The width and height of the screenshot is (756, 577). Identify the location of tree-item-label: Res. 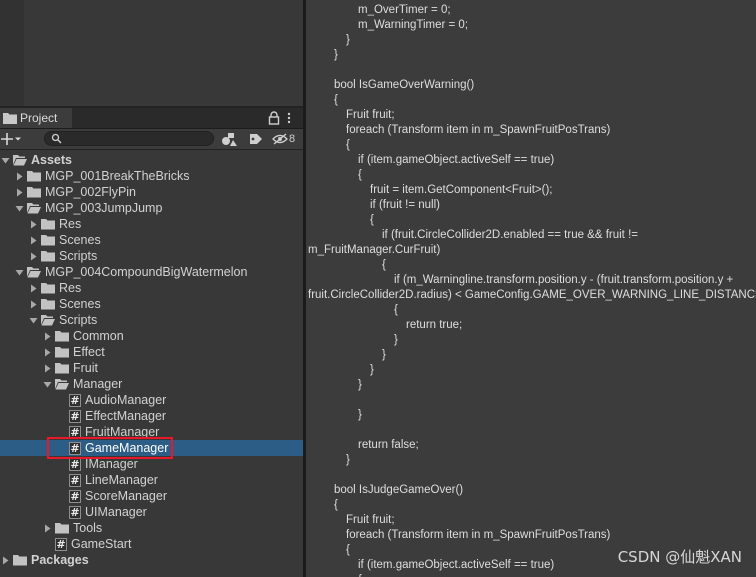
(70, 288).